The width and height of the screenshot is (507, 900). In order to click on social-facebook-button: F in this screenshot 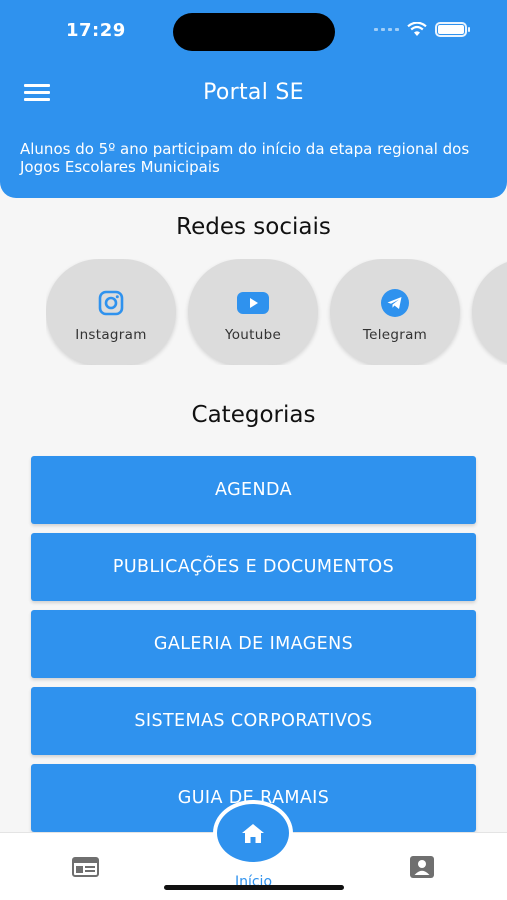, I will do `click(489, 312)`.